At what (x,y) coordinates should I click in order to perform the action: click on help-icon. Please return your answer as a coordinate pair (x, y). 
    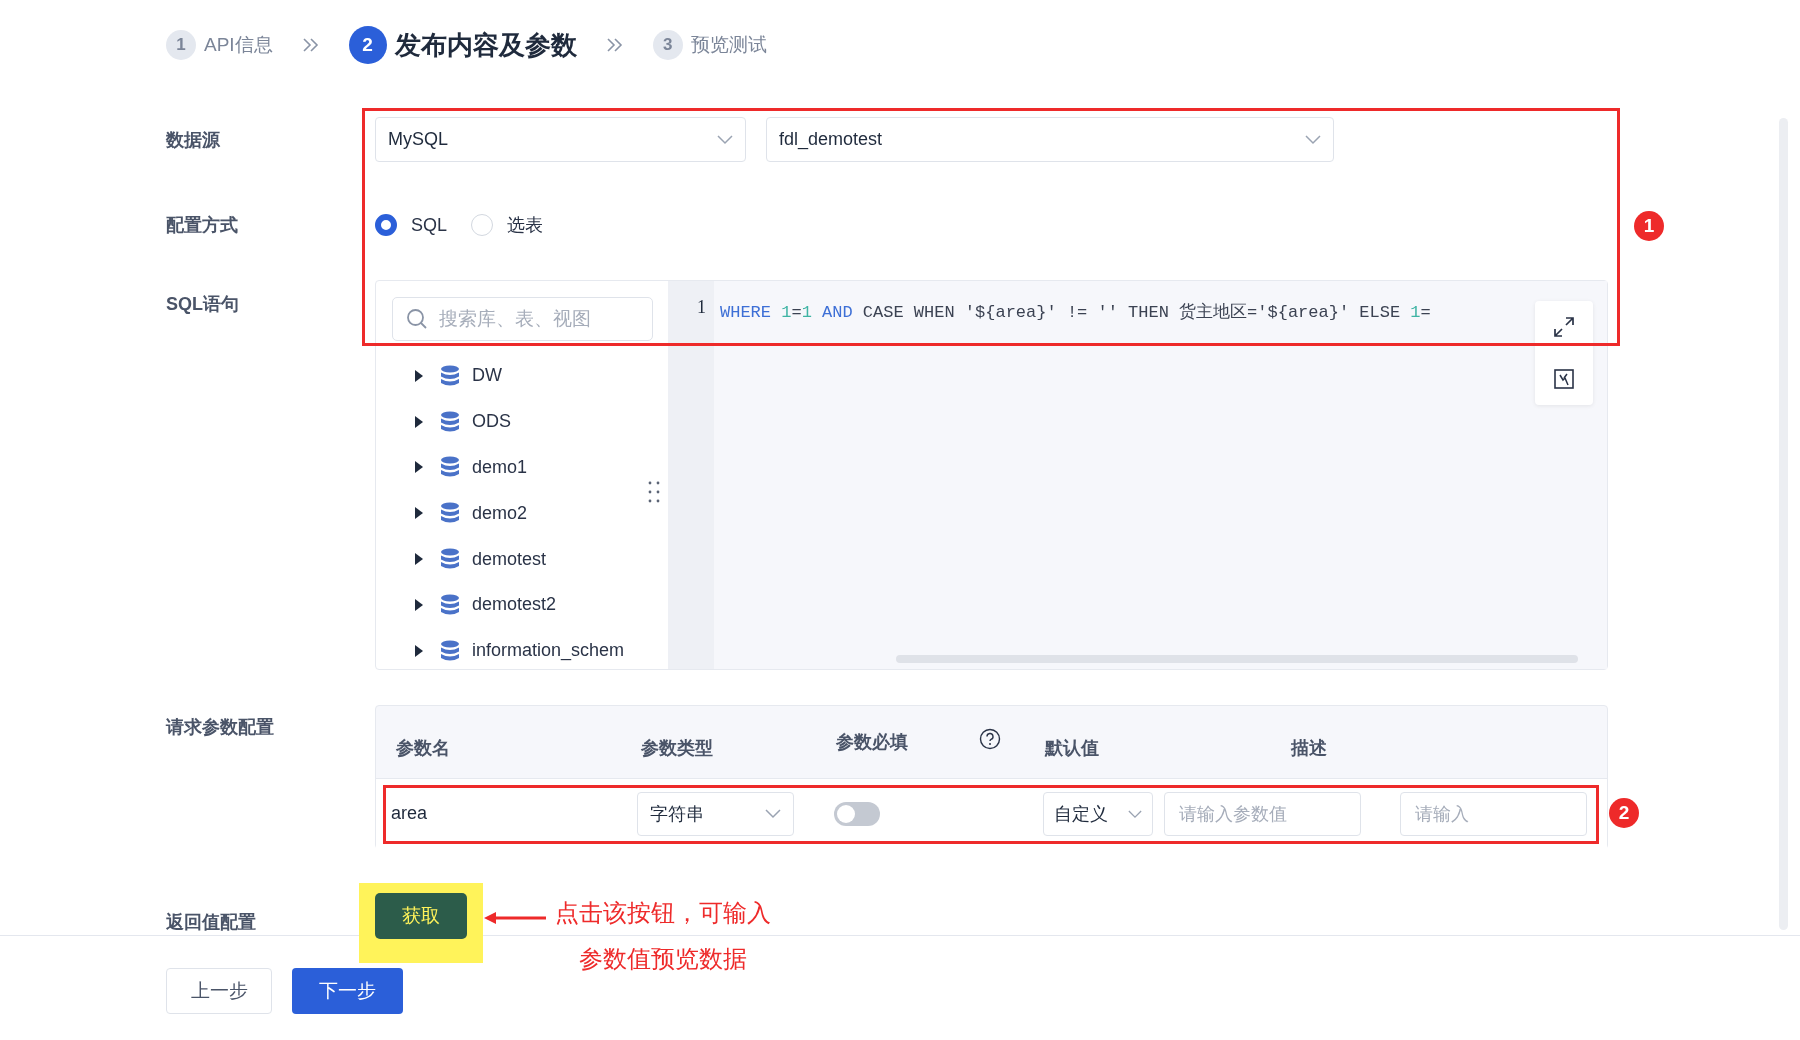
    Looking at the image, I should click on (990, 739).